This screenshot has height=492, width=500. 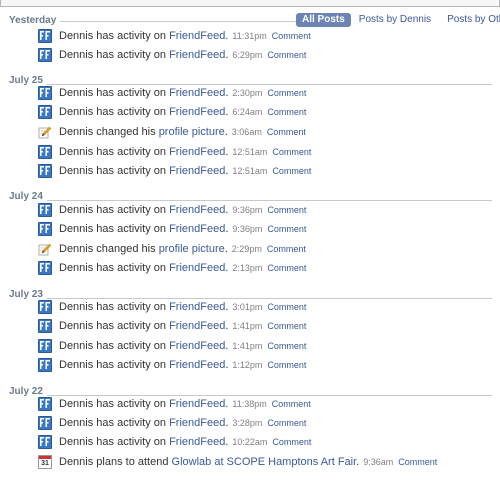 I want to click on story-timestamp: 1:41pm, so click(x=247, y=326).